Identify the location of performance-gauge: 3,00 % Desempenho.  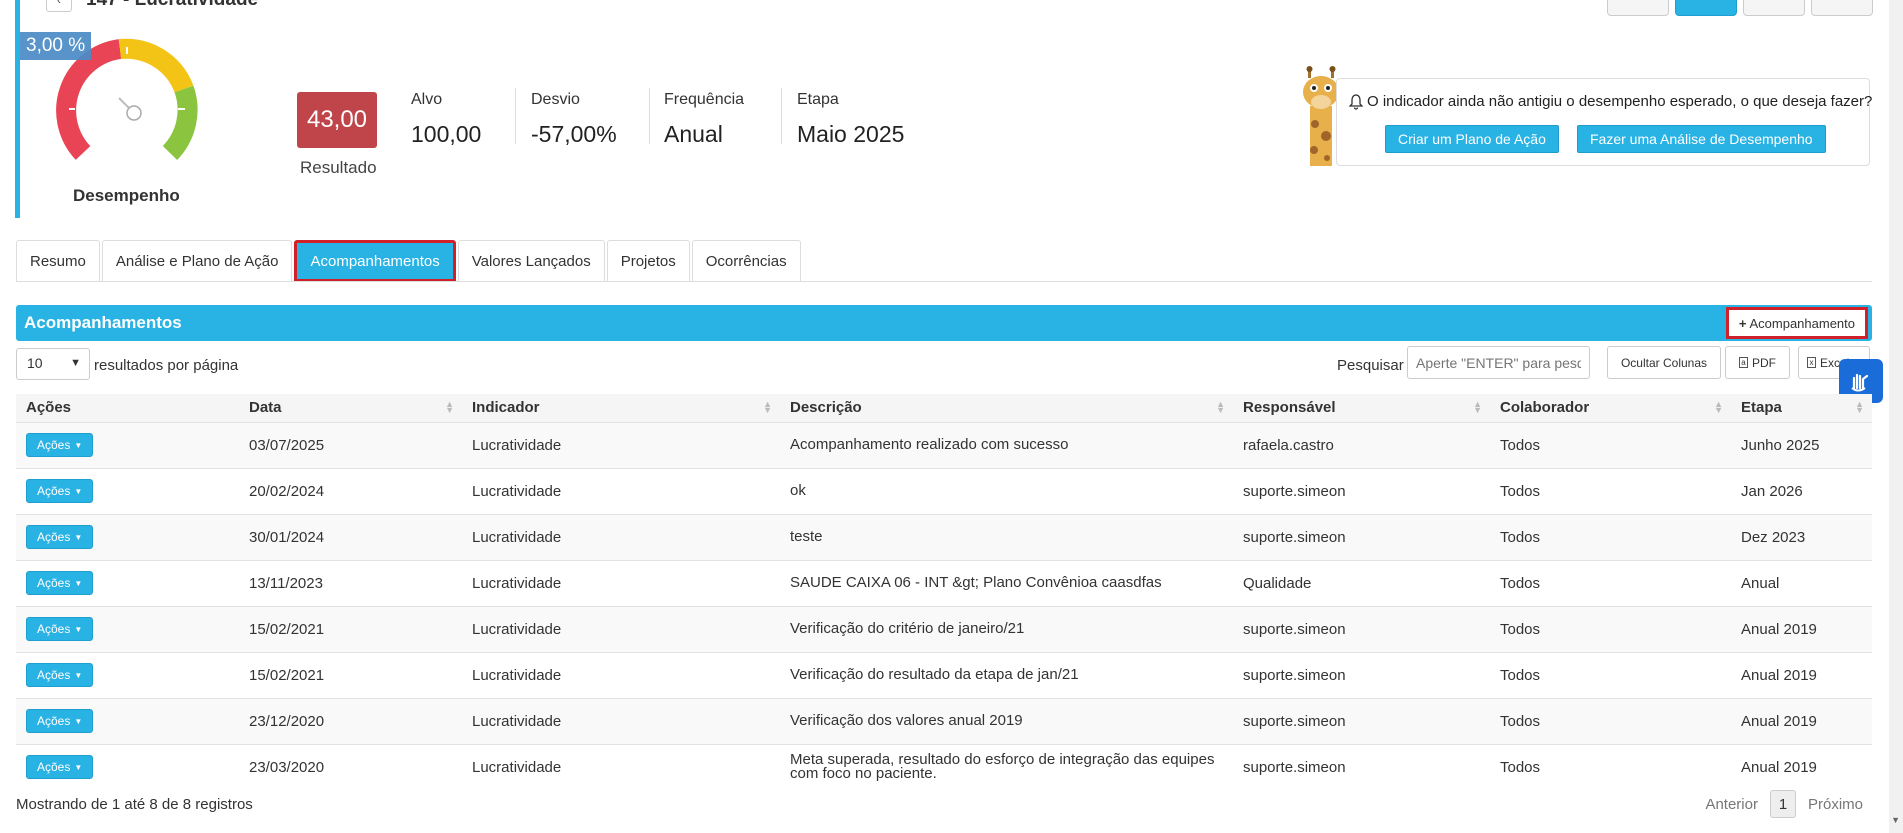
(125, 118).